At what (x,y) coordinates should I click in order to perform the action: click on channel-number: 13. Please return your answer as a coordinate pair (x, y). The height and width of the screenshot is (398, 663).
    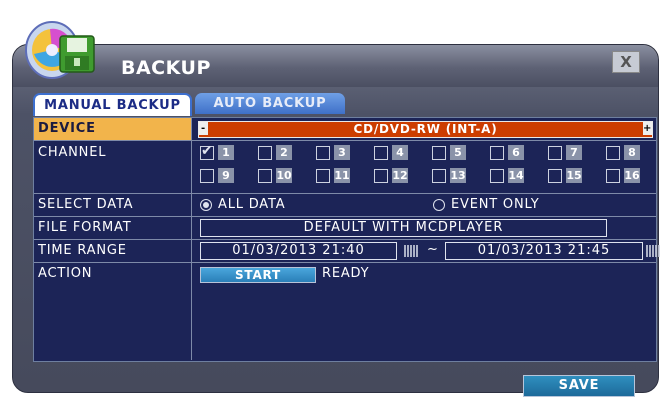
    Looking at the image, I should click on (458, 175).